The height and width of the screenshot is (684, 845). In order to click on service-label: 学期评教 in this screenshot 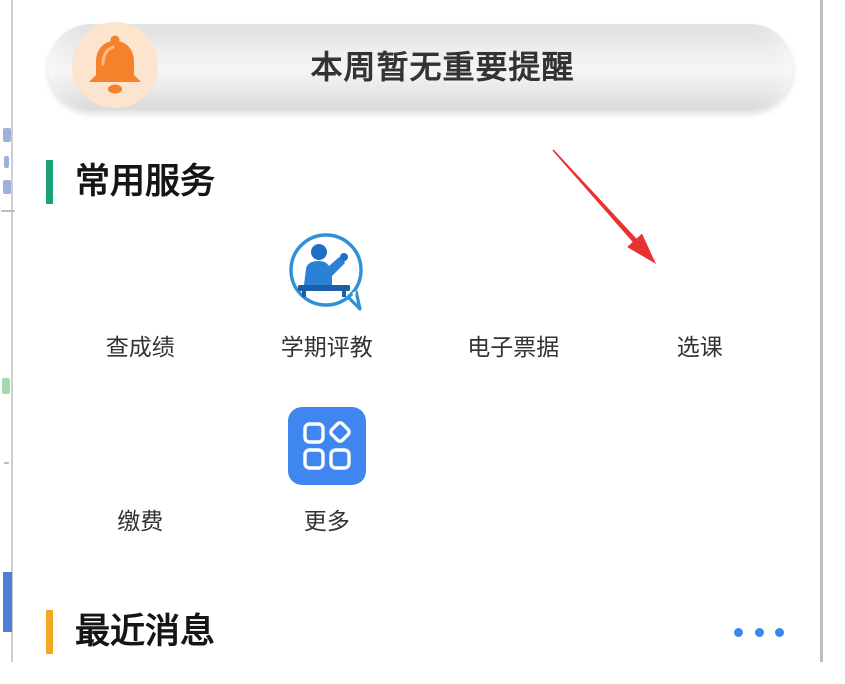, I will do `click(326, 348)`.